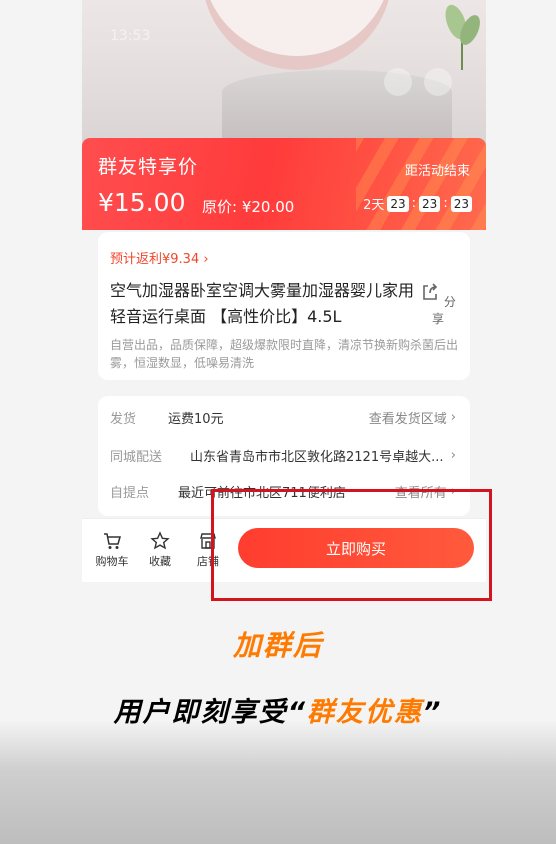 The image size is (556, 844). Describe the element at coordinates (136, 457) in the screenshot. I see `city-delivery-label: 同城配送` at that location.